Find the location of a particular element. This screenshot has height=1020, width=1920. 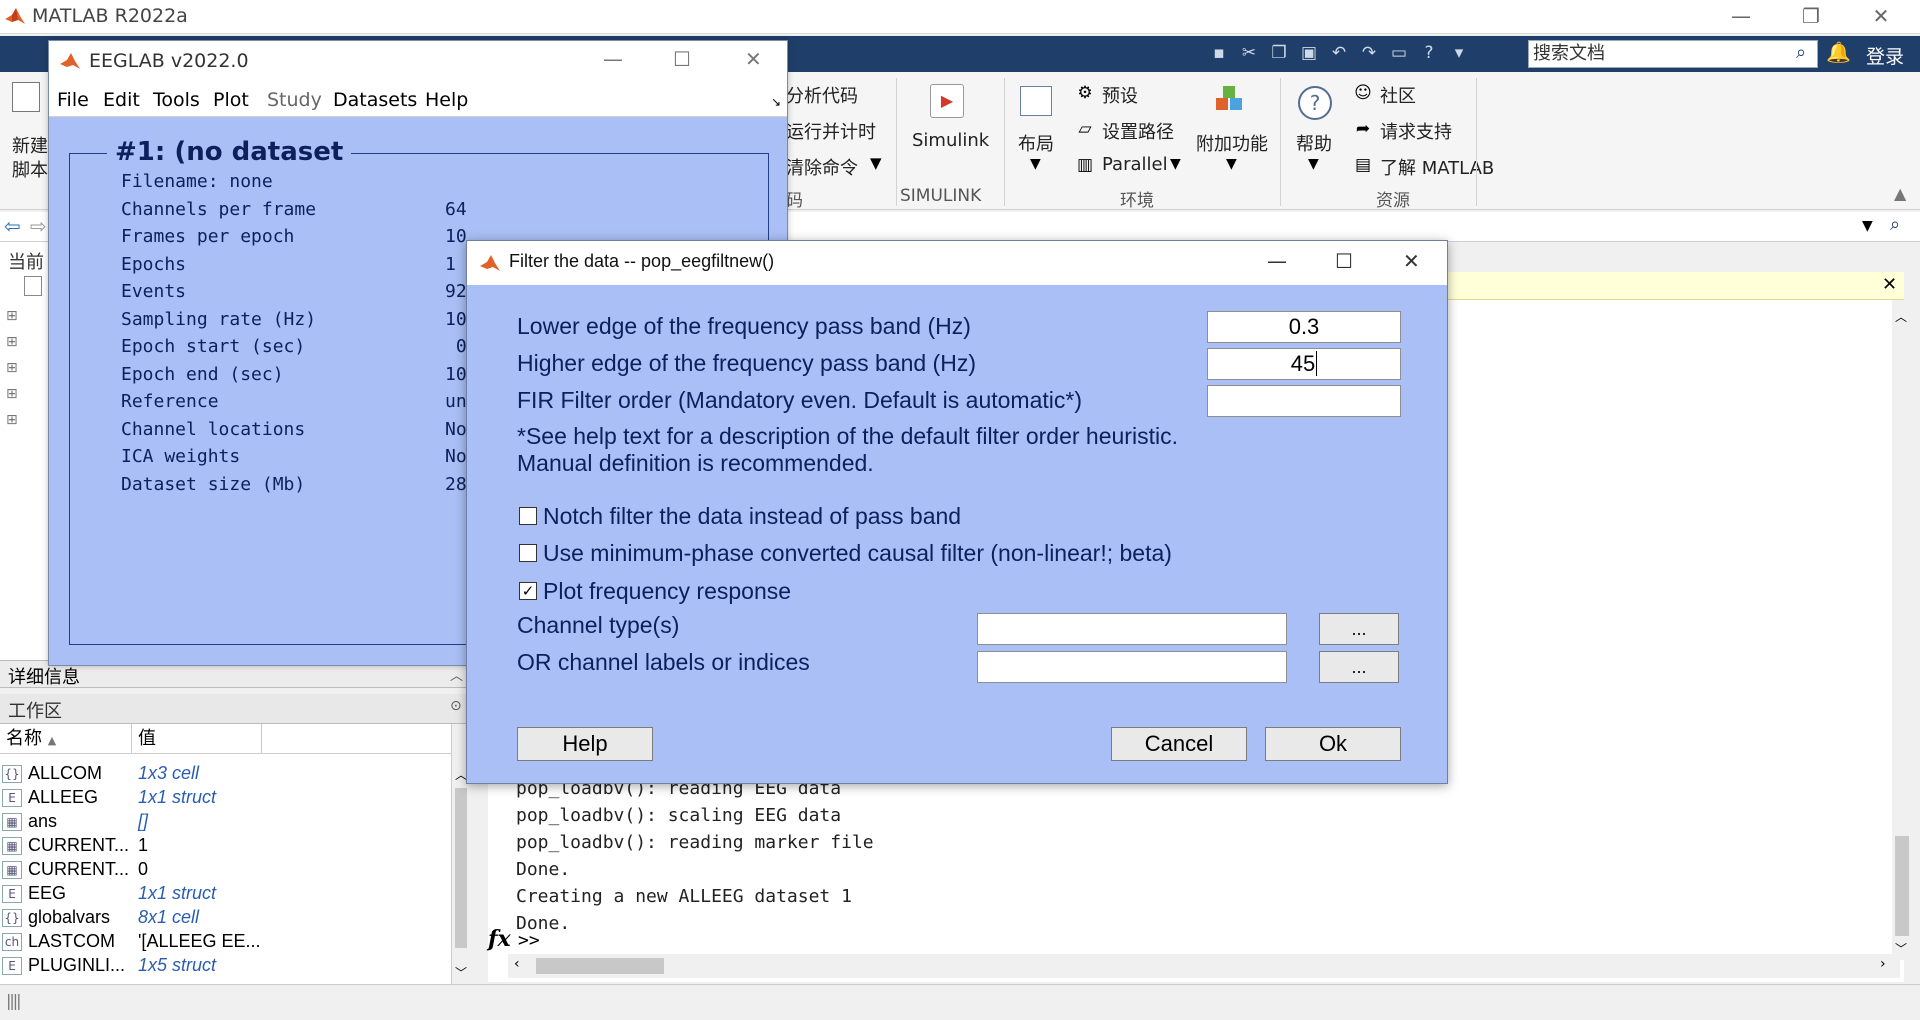

value-column-header: 值 is located at coordinates (197, 739).